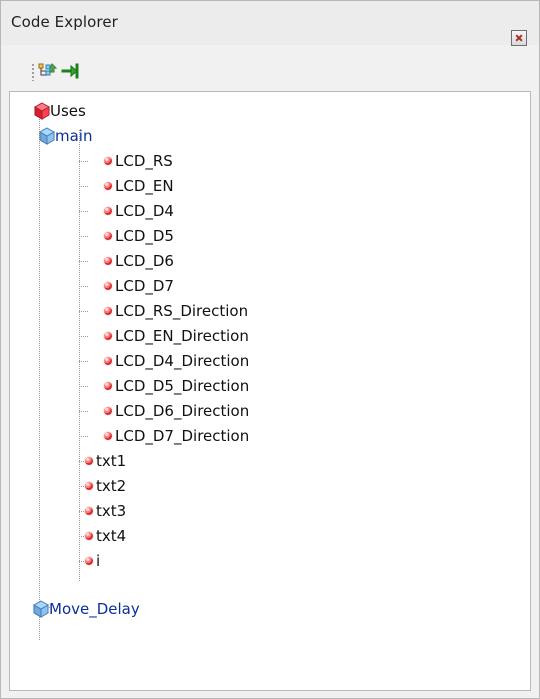 This screenshot has height=699, width=540. I want to click on title-bar: Code Explorer, so click(270, 23).